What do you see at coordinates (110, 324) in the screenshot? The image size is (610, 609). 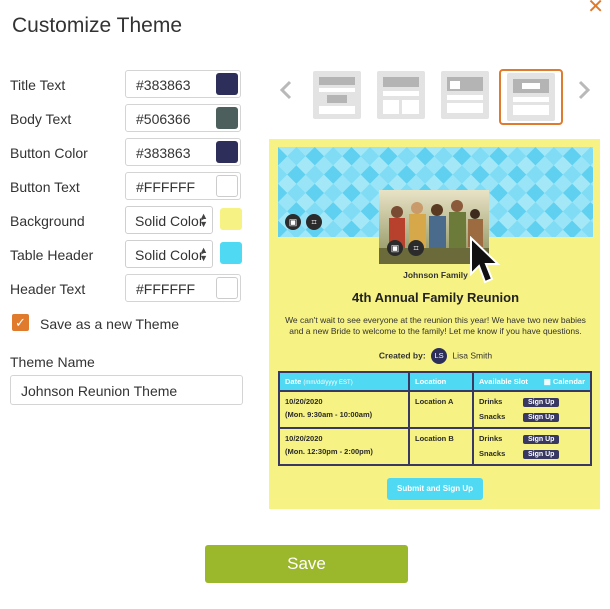 I see `save-as-new-theme-label: Save as a new Theme` at bounding box center [110, 324].